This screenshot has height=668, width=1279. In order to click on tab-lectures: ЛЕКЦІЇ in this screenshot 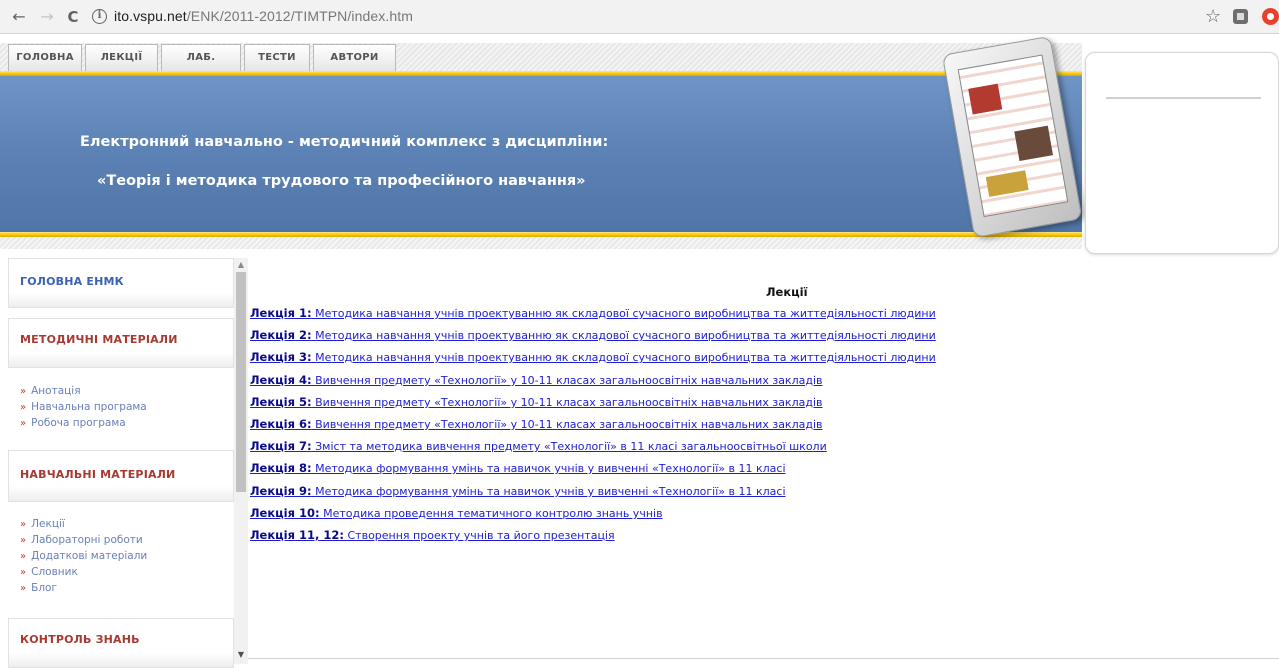, I will do `click(121, 57)`.